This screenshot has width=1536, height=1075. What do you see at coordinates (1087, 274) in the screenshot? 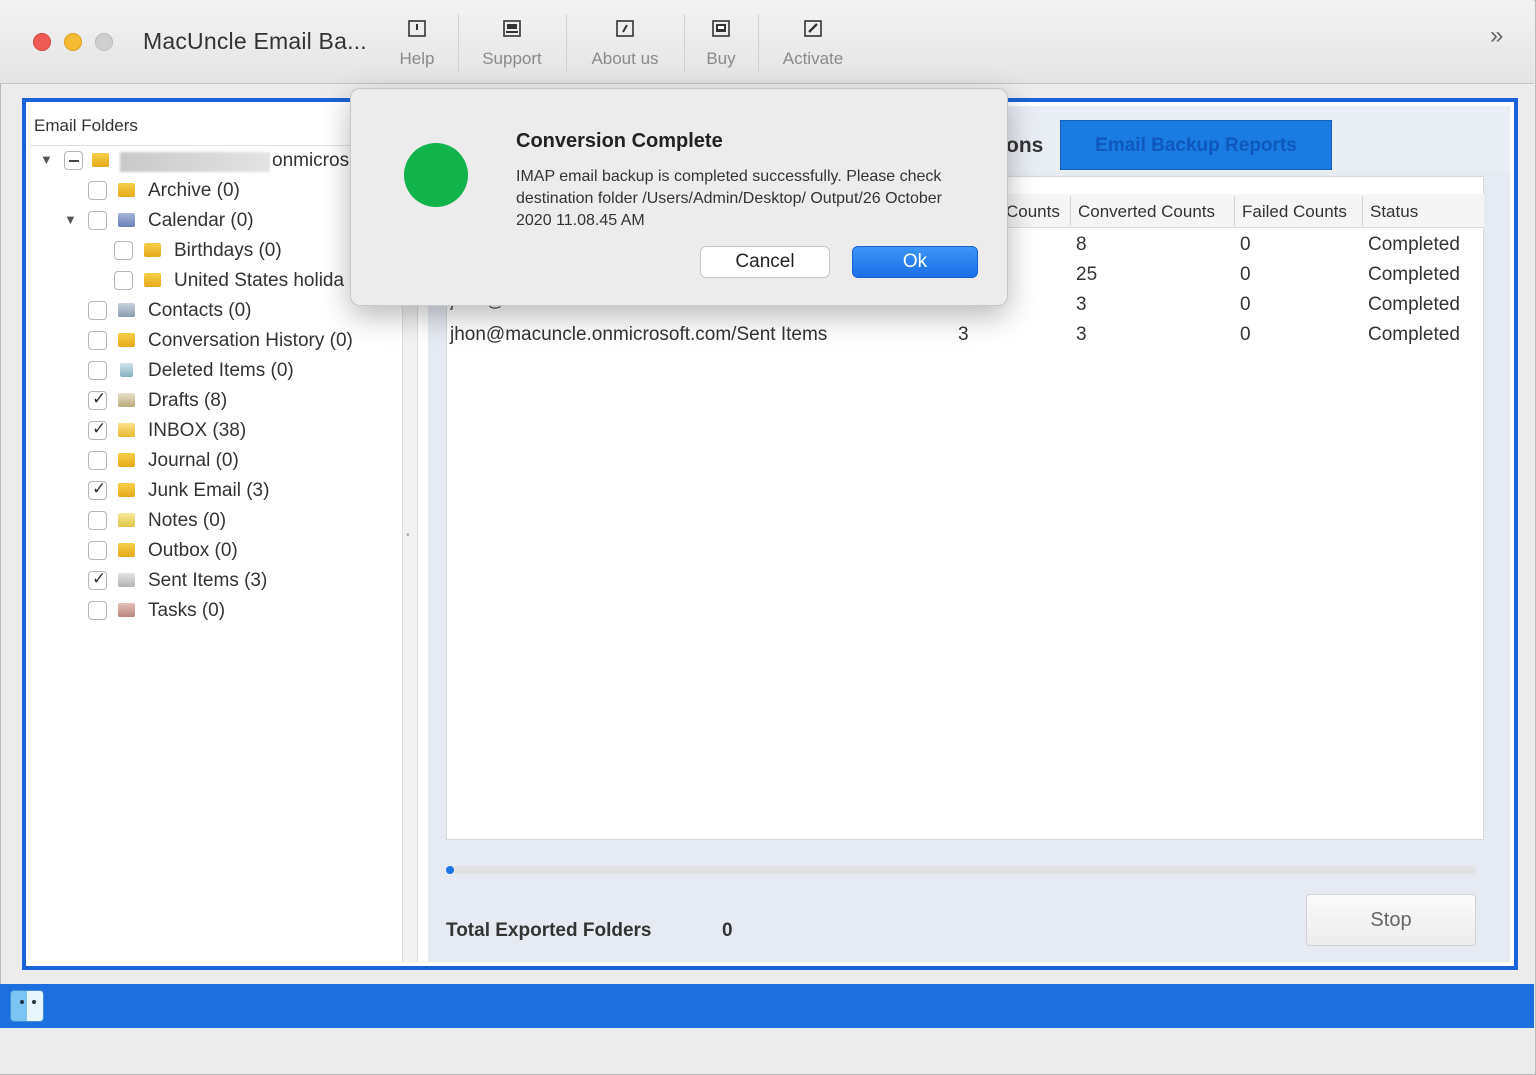
I see `table-row: 25` at bounding box center [1087, 274].